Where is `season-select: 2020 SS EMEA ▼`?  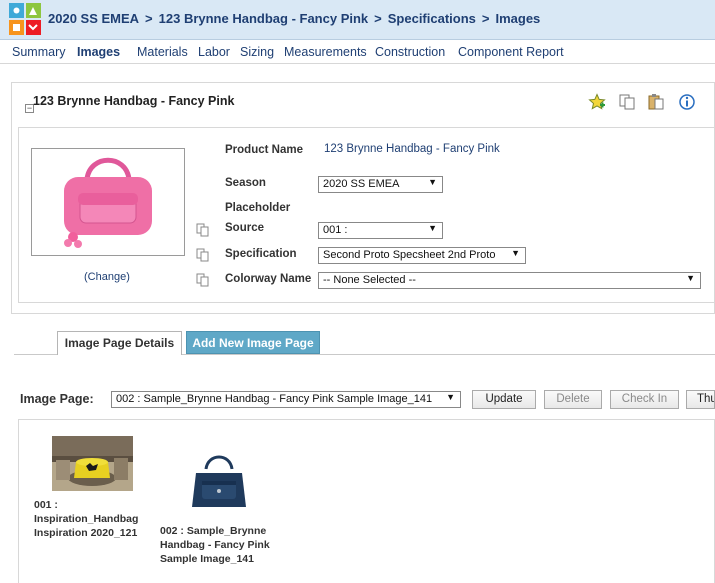
season-select: 2020 SS EMEA ▼ is located at coordinates (380, 184).